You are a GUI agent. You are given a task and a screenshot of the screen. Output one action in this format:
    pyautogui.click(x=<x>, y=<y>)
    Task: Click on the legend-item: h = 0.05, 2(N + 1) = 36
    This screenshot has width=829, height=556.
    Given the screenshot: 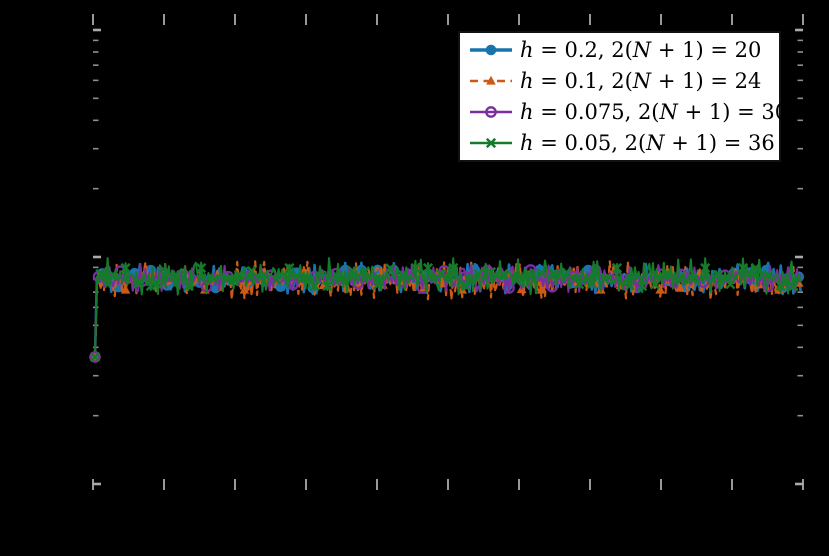 What is the action you would take?
    pyautogui.click(x=621, y=143)
    